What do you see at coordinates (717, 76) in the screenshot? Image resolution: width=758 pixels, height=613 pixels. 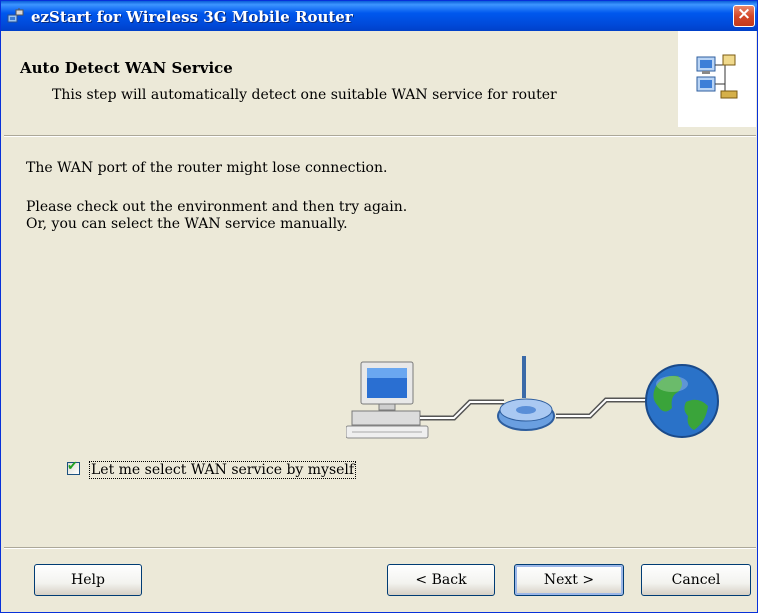 I see `network-wizard-icon` at bounding box center [717, 76].